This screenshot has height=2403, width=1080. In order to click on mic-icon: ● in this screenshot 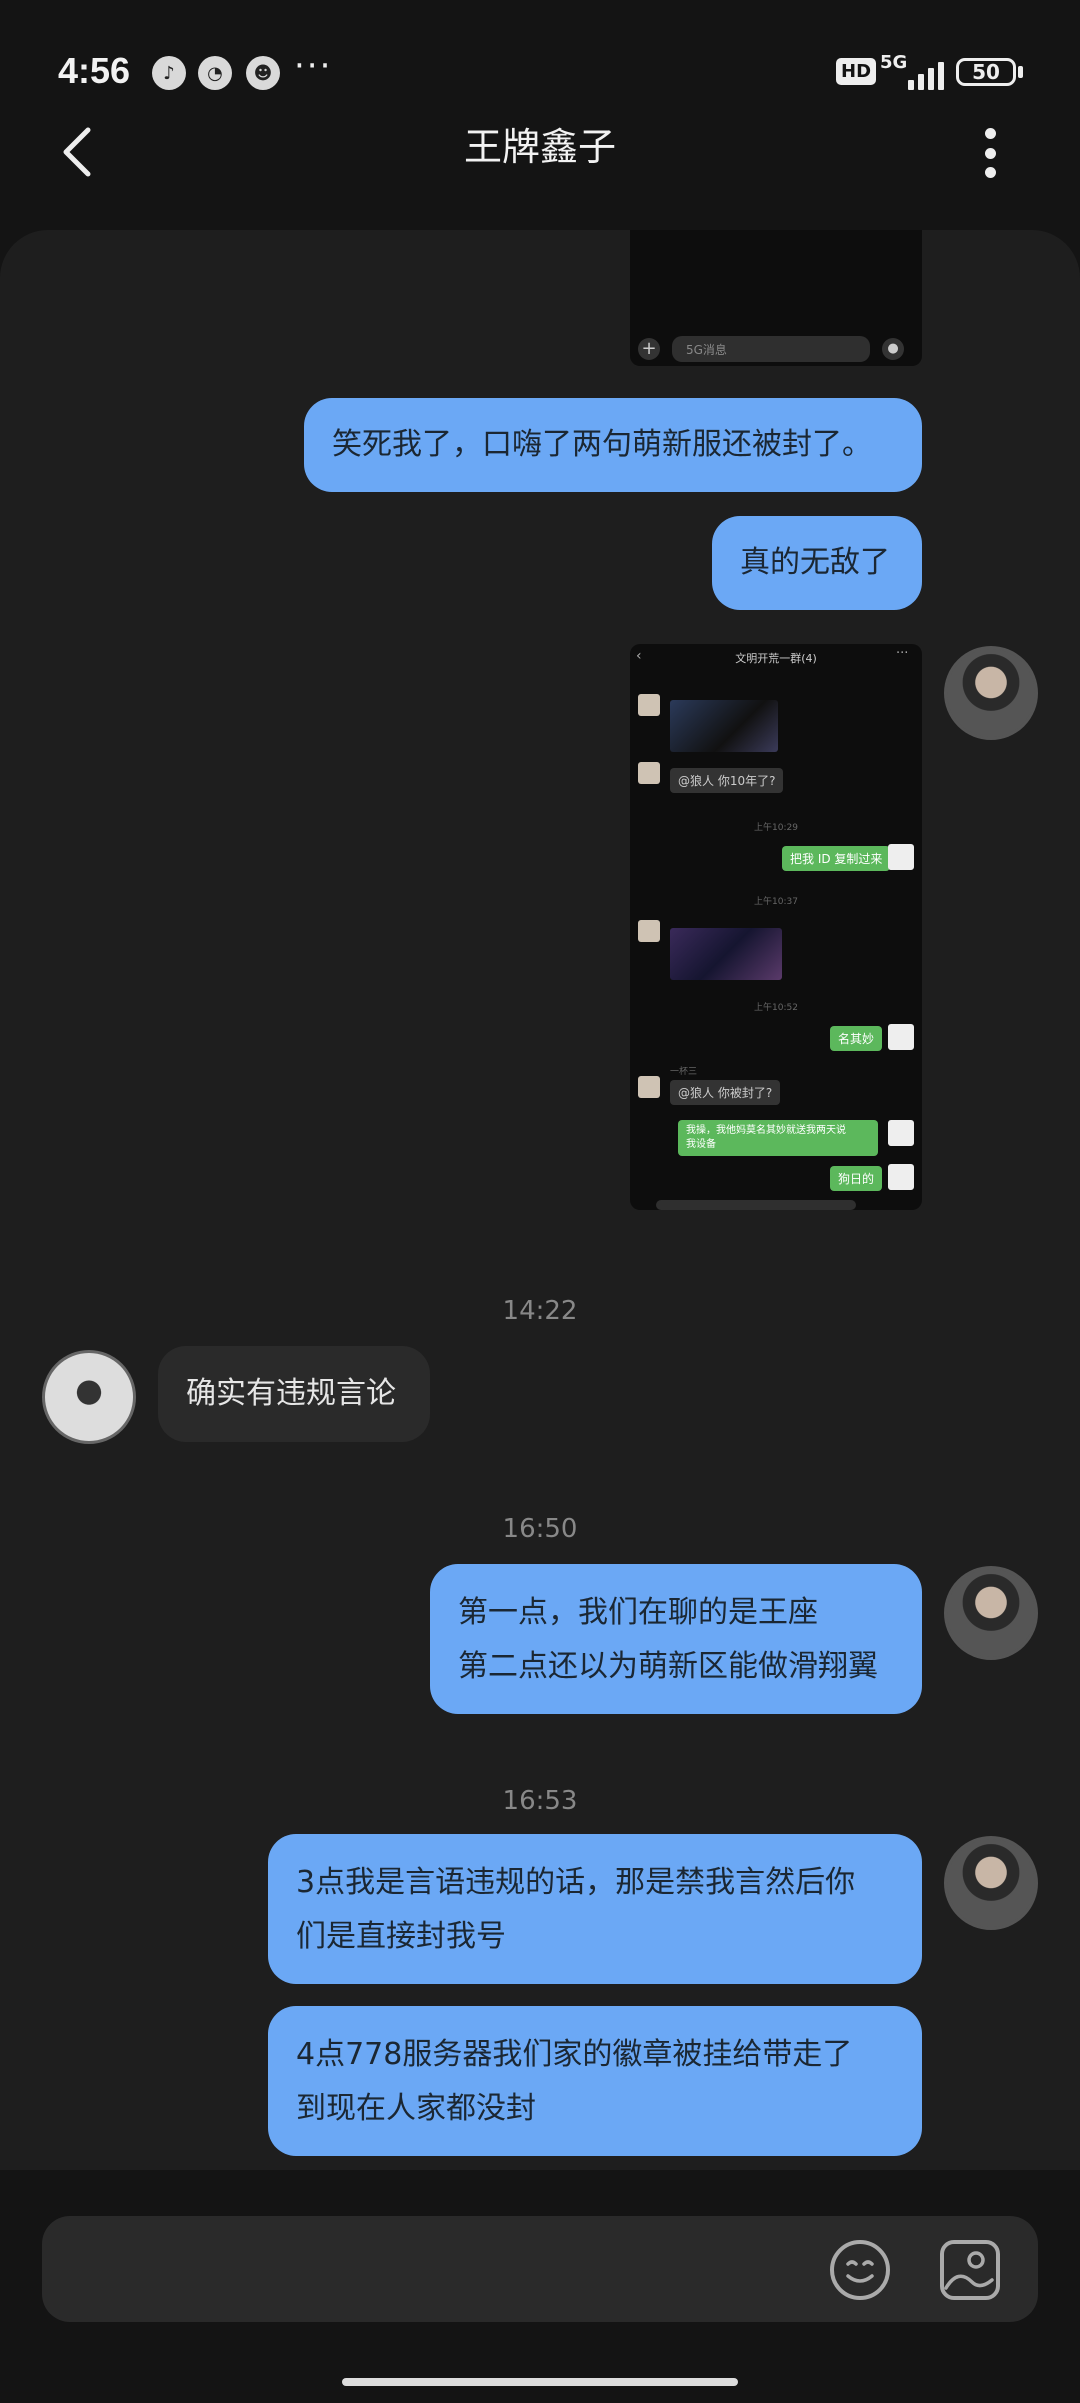, I will do `click(893, 349)`.